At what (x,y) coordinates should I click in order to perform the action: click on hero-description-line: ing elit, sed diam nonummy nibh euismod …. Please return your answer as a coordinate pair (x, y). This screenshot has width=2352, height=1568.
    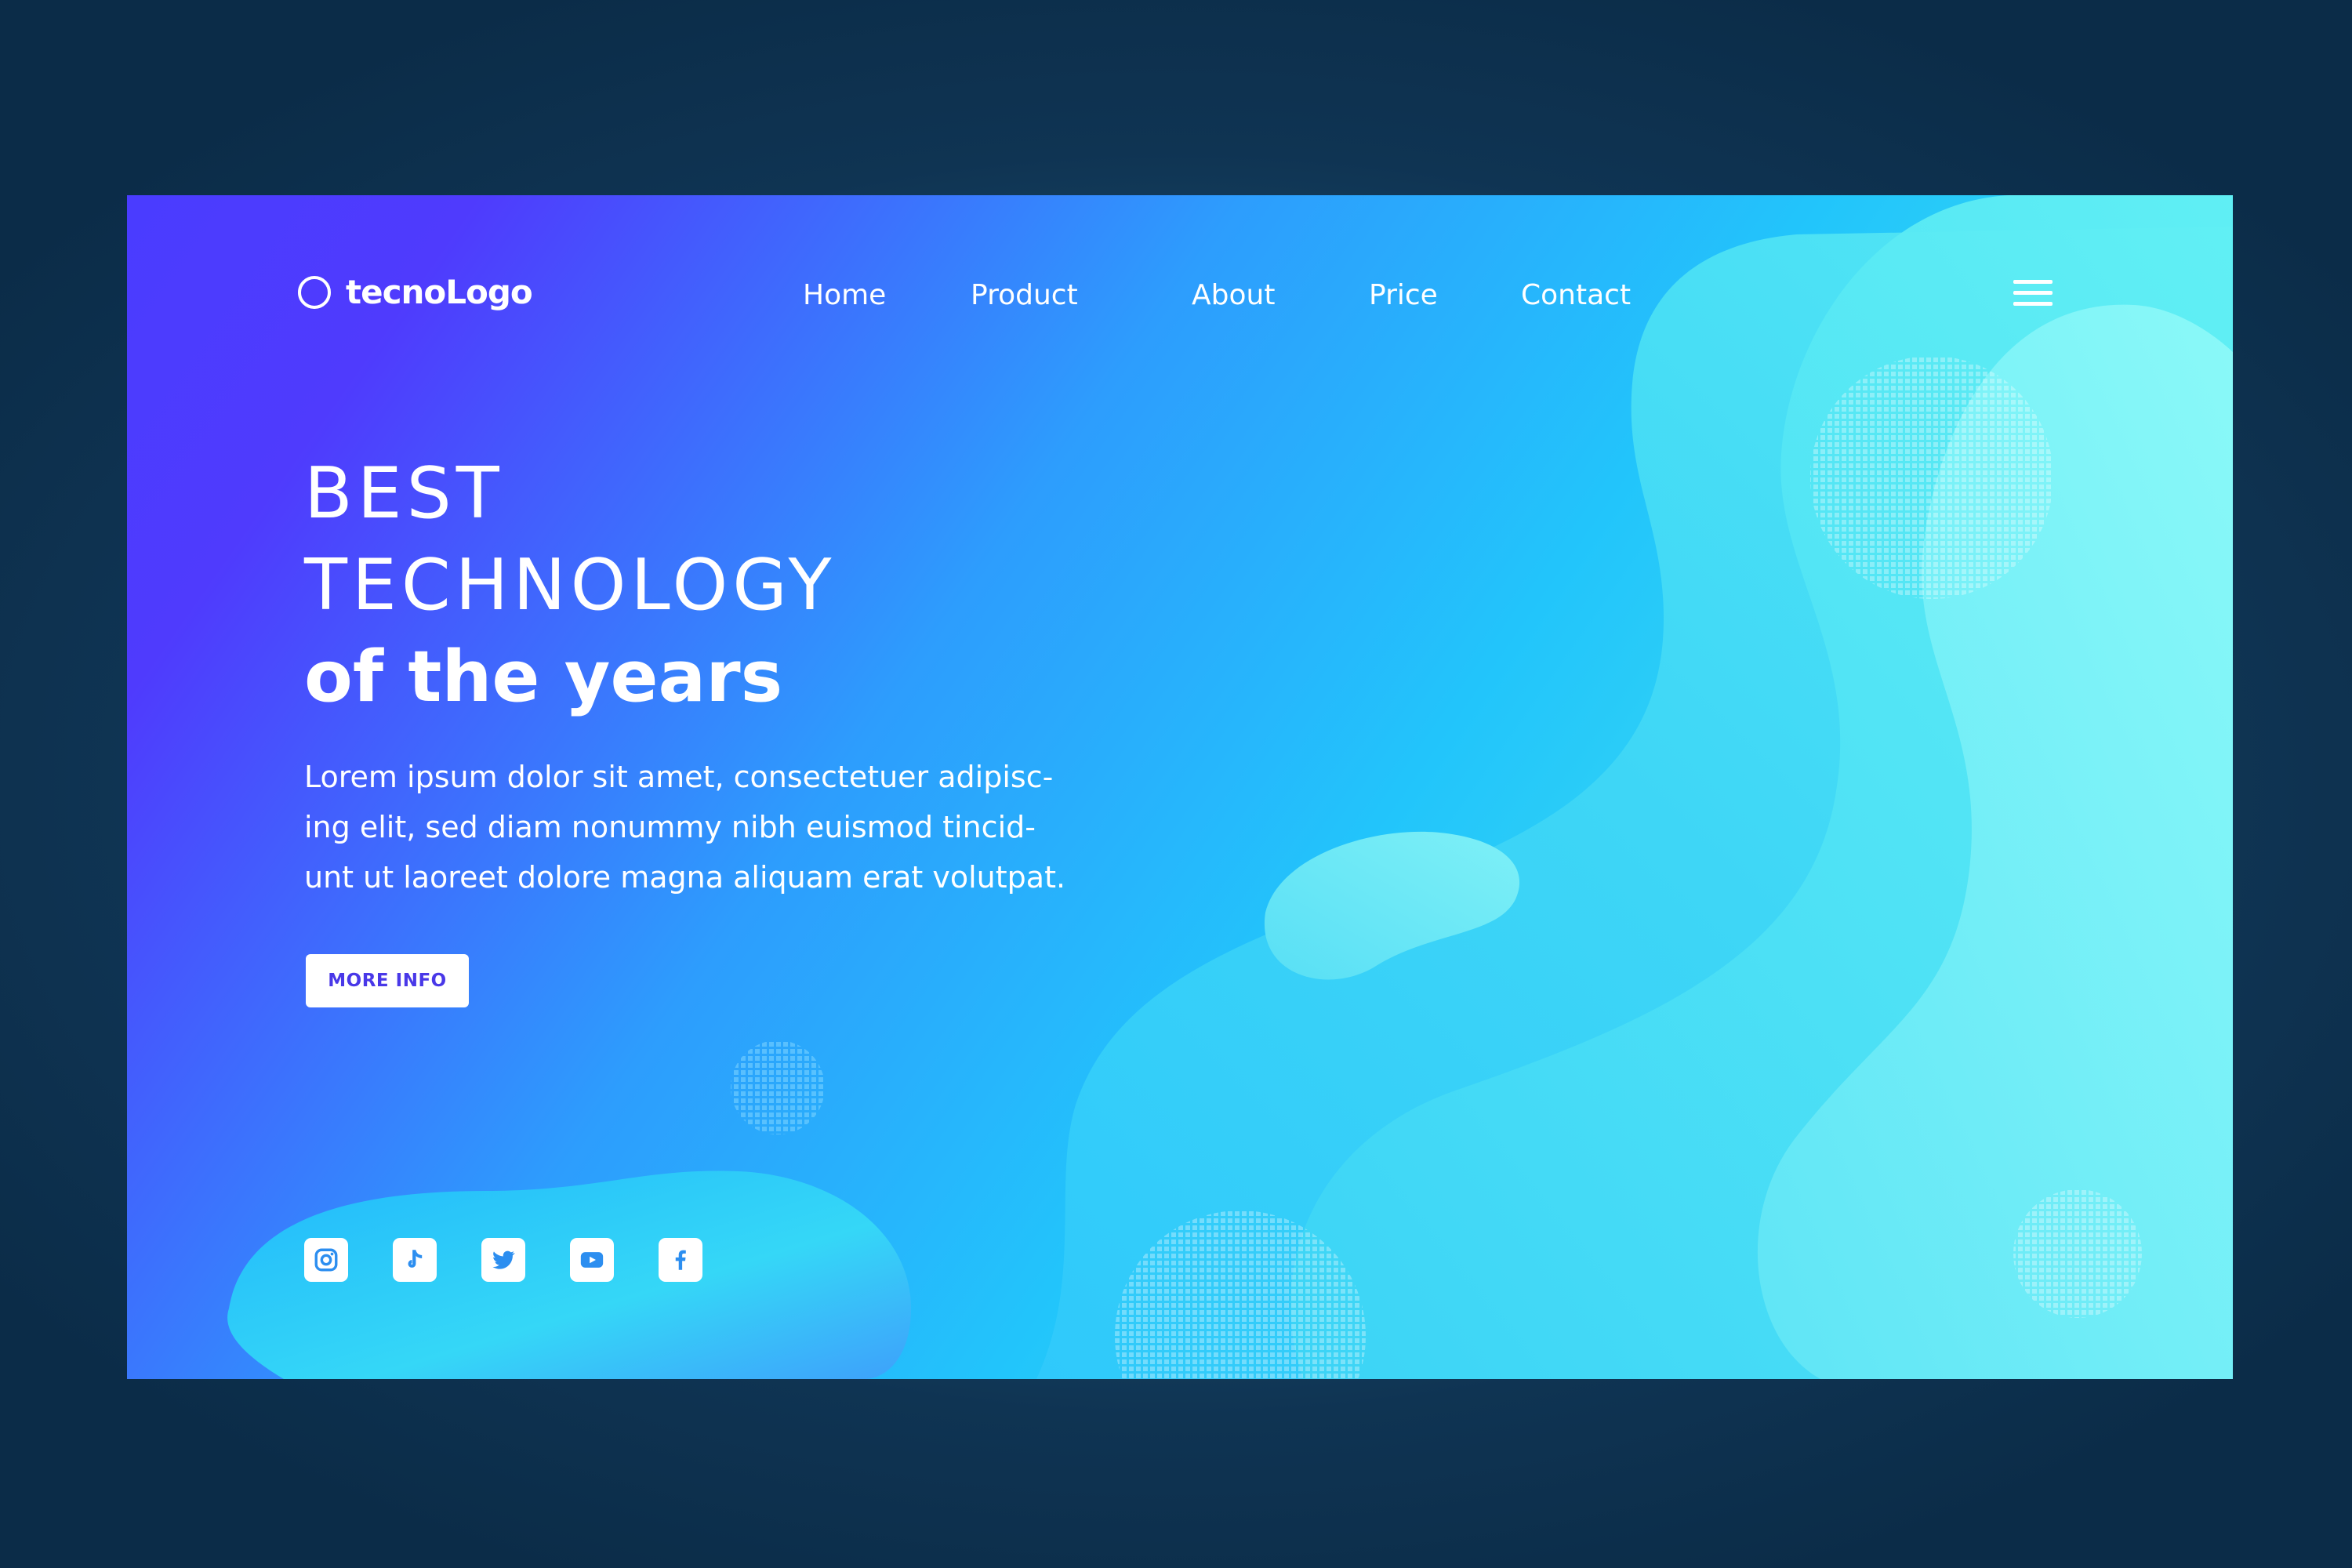
    Looking at the image, I should click on (670, 827).